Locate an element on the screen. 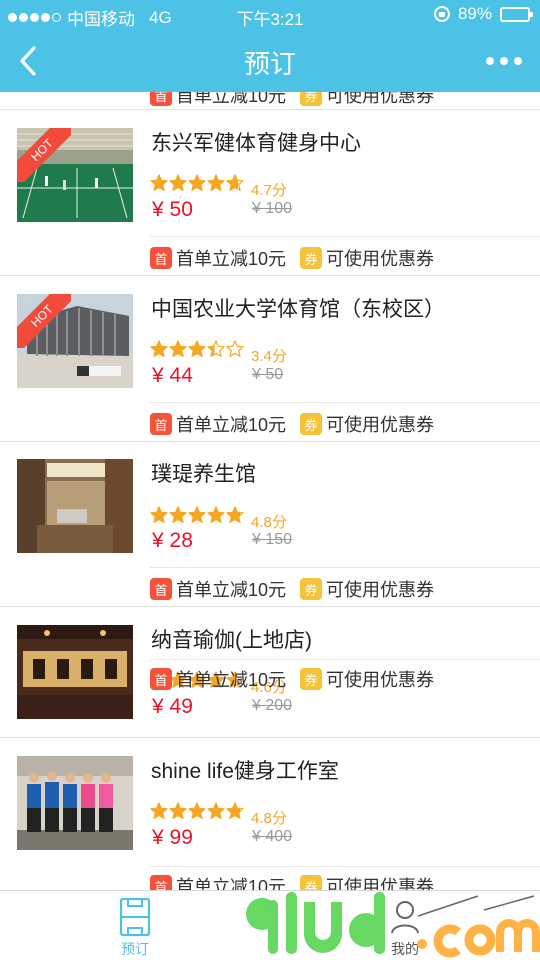 Image resolution: width=540 pixels, height=960 pixels. venue-name: shine life健身工作室 is located at coordinates (245, 771).